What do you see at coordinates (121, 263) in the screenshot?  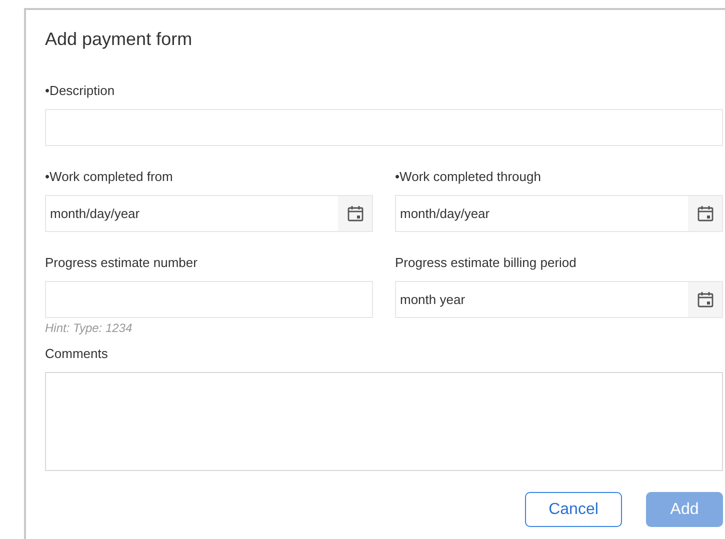 I see `field-label: Progress estimate number` at bounding box center [121, 263].